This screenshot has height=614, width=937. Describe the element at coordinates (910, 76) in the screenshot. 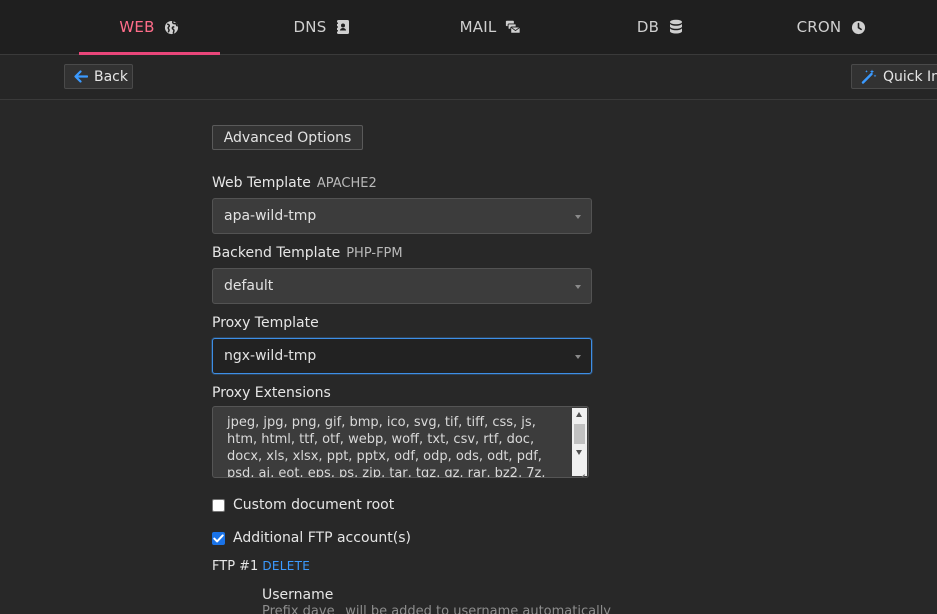

I see `quick-install-button-label: Quick Install App` at that location.